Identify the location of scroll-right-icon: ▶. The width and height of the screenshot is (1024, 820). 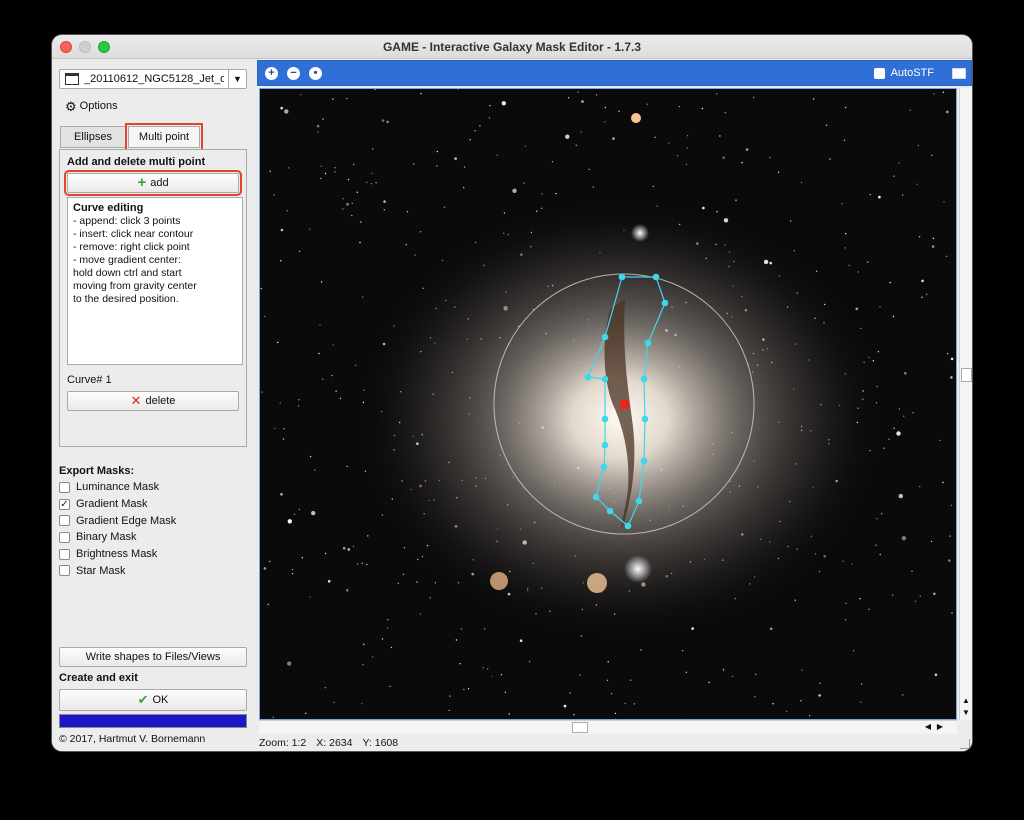
(940, 726).